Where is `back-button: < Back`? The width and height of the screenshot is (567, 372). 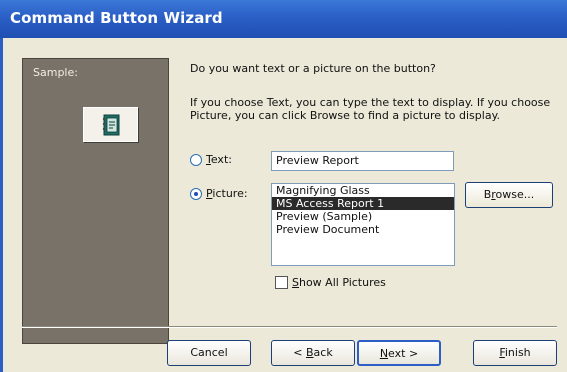
back-button: < Back is located at coordinates (313, 353).